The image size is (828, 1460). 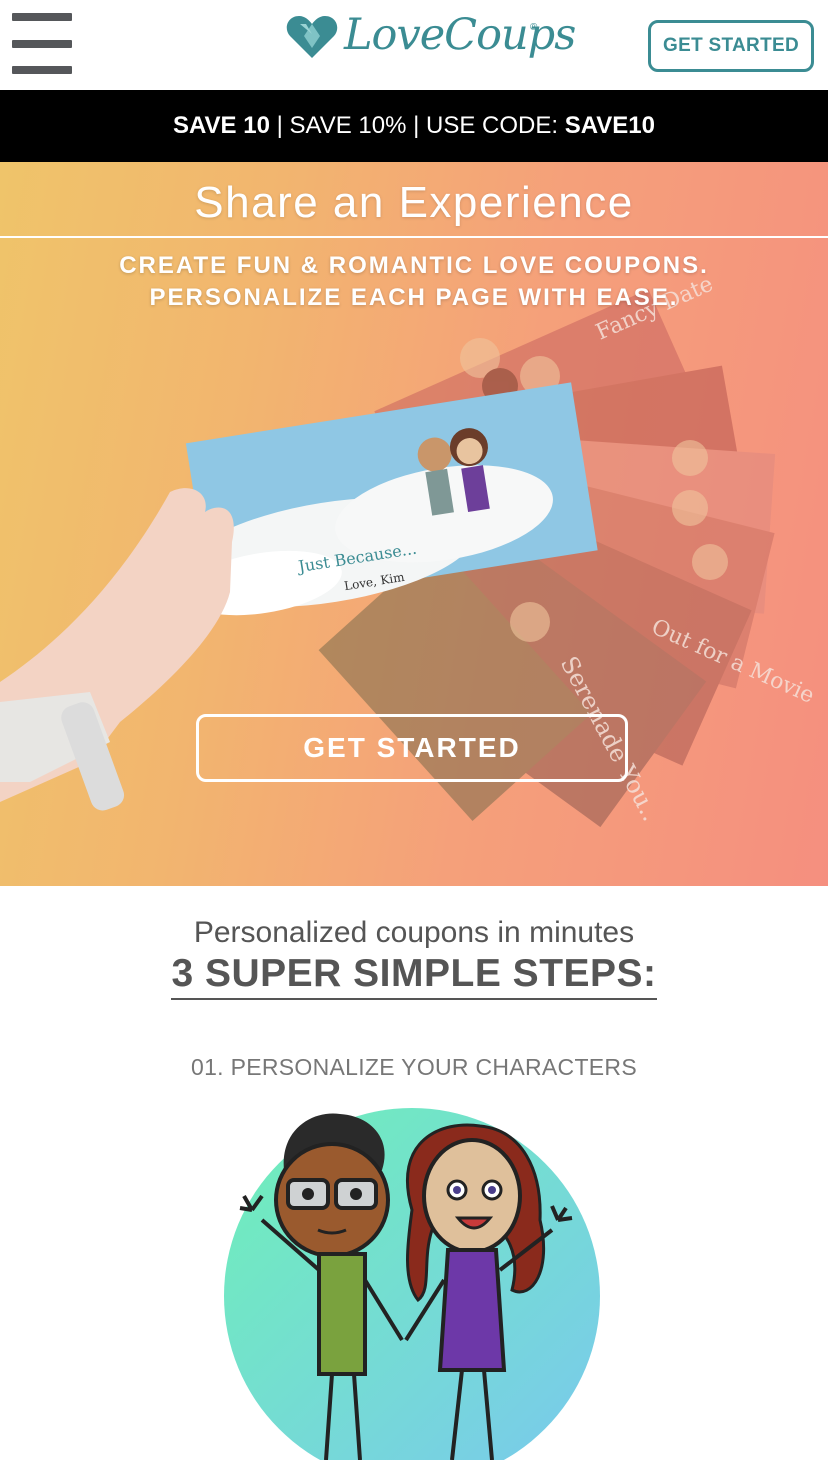 I want to click on promo-save-label: SAVE 10, so click(x=221, y=125).